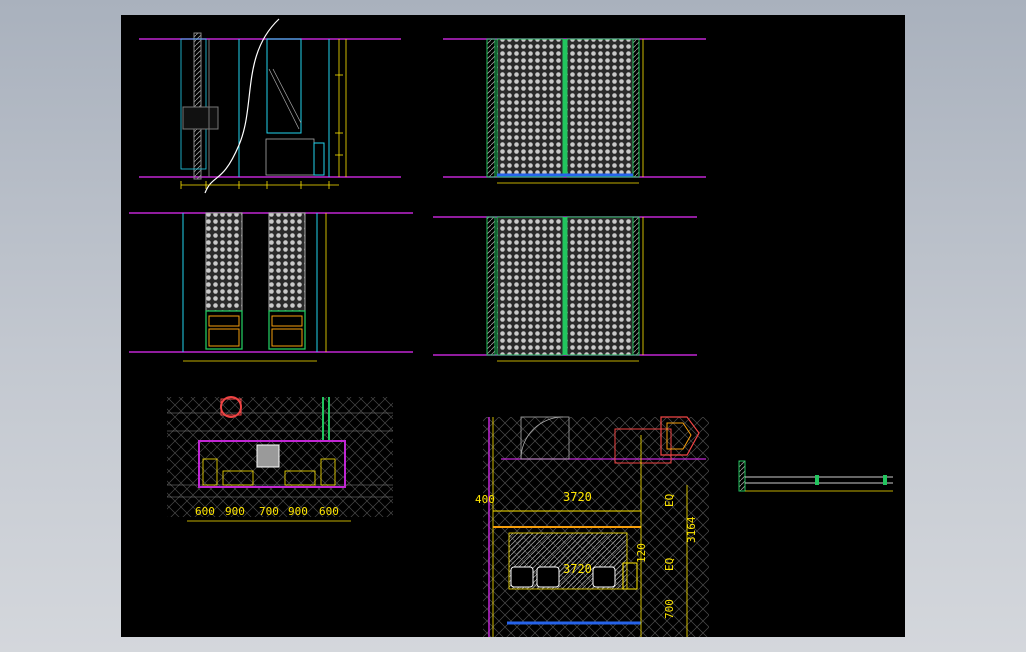 Image resolution: width=1026 pixels, height=652 pixels. I want to click on dim-label: 3164, so click(691, 529).